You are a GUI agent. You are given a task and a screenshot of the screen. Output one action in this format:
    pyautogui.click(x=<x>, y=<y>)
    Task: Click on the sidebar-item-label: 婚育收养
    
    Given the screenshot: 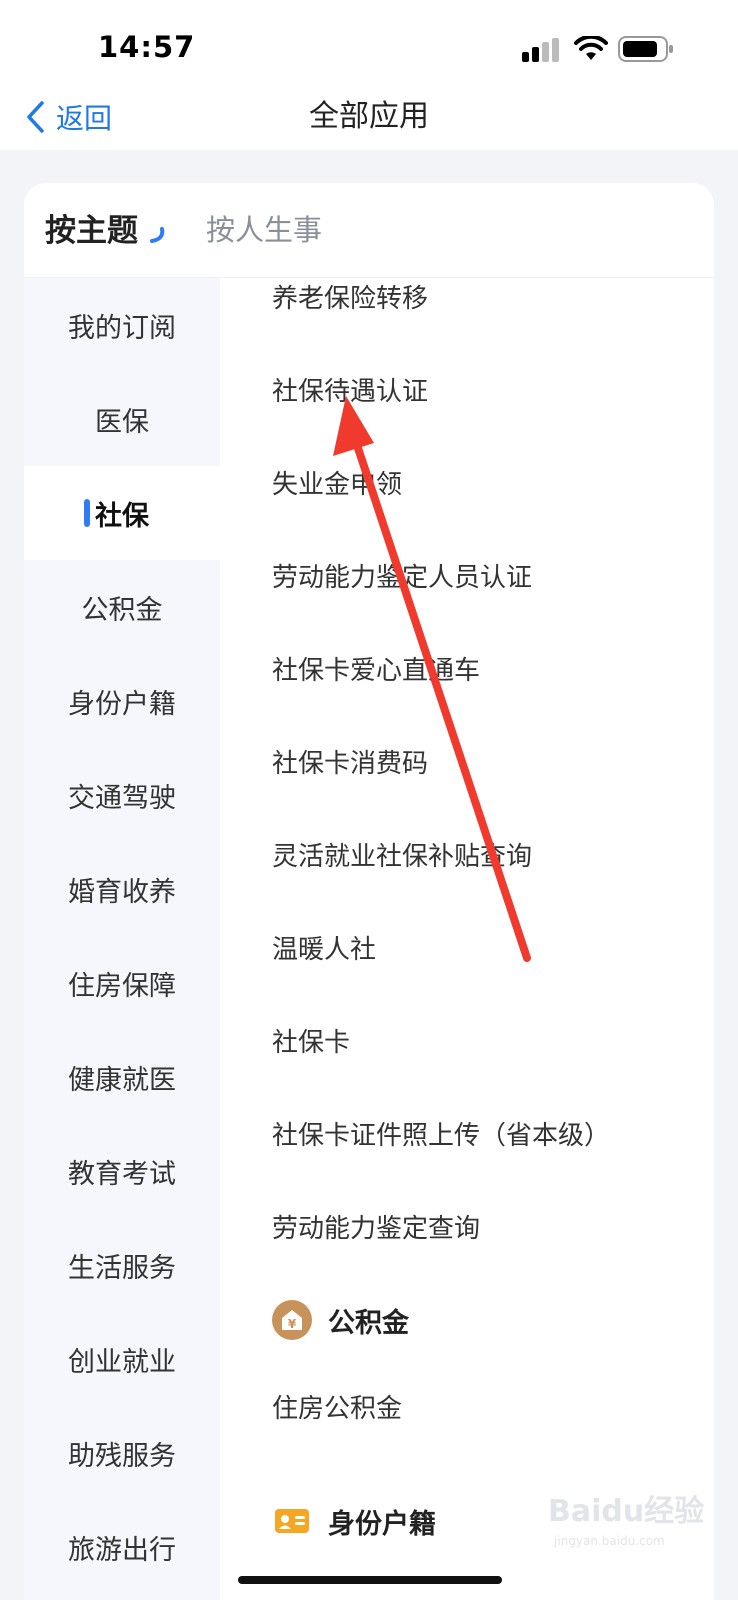 What is the action you would take?
    pyautogui.click(x=122, y=892)
    